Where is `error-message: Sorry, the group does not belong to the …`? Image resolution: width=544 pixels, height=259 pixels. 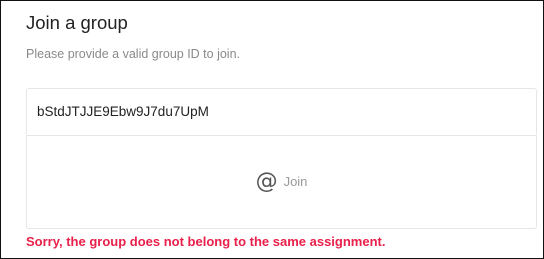
error-message: Sorry, the group does not belong to the … is located at coordinates (206, 241).